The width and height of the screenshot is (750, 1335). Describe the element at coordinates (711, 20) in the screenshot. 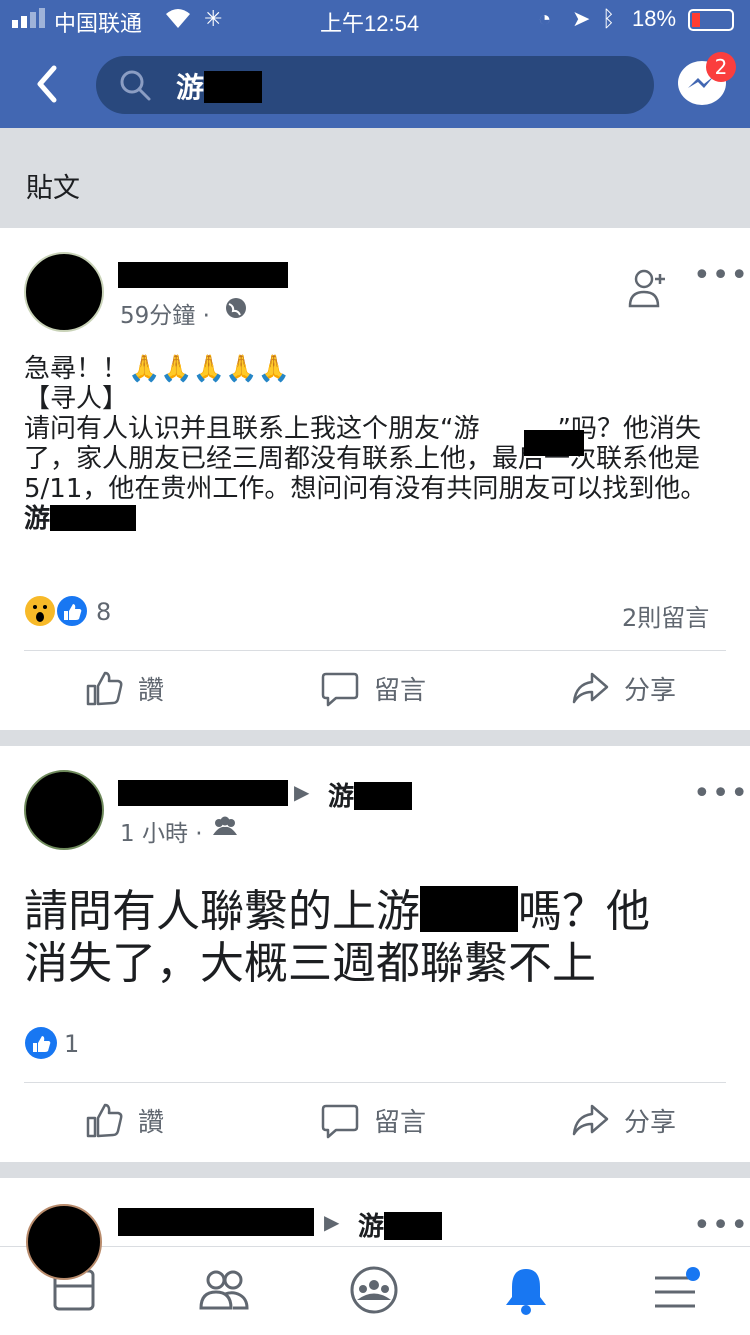

I see `battery-icon` at that location.